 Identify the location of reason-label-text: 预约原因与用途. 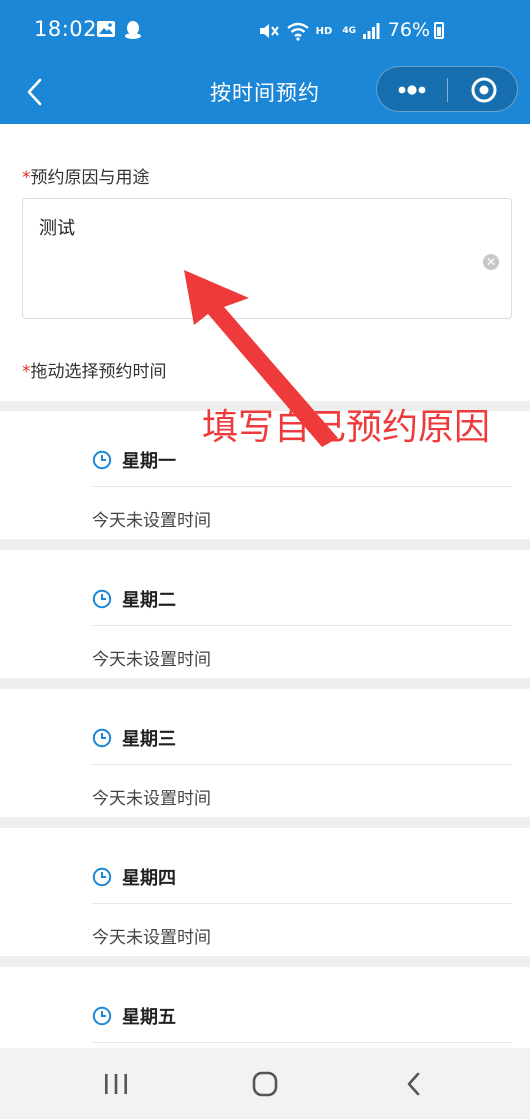
(90, 178).